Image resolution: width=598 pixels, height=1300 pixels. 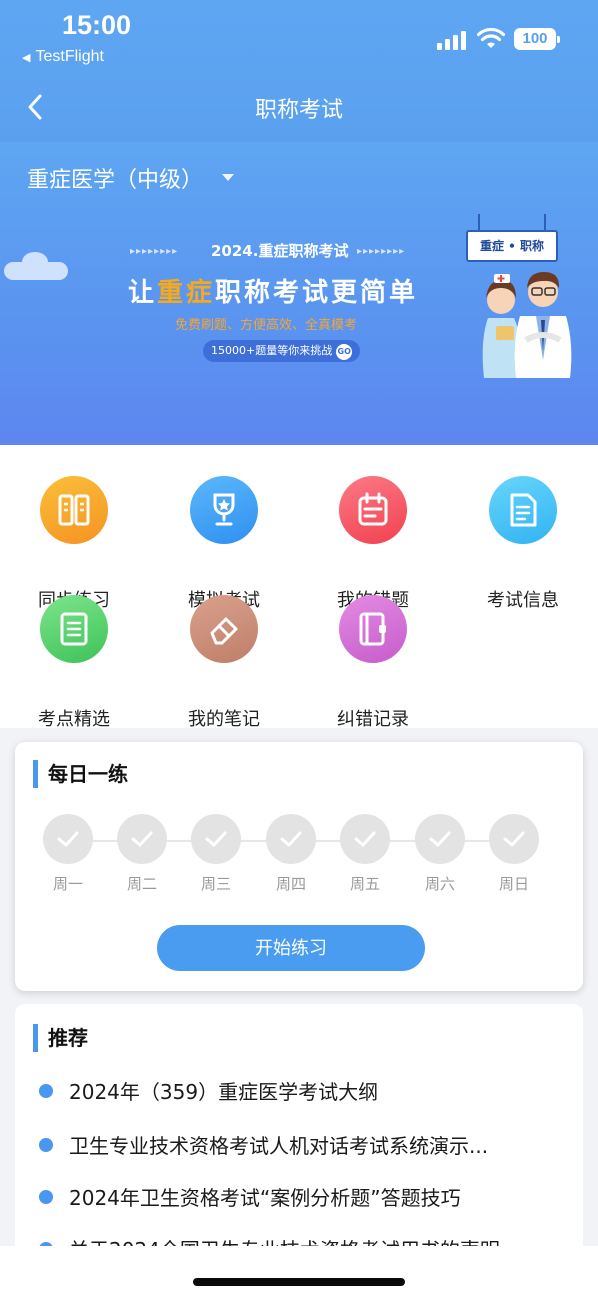 What do you see at coordinates (299, 1282) in the screenshot?
I see `home-indicator` at bounding box center [299, 1282].